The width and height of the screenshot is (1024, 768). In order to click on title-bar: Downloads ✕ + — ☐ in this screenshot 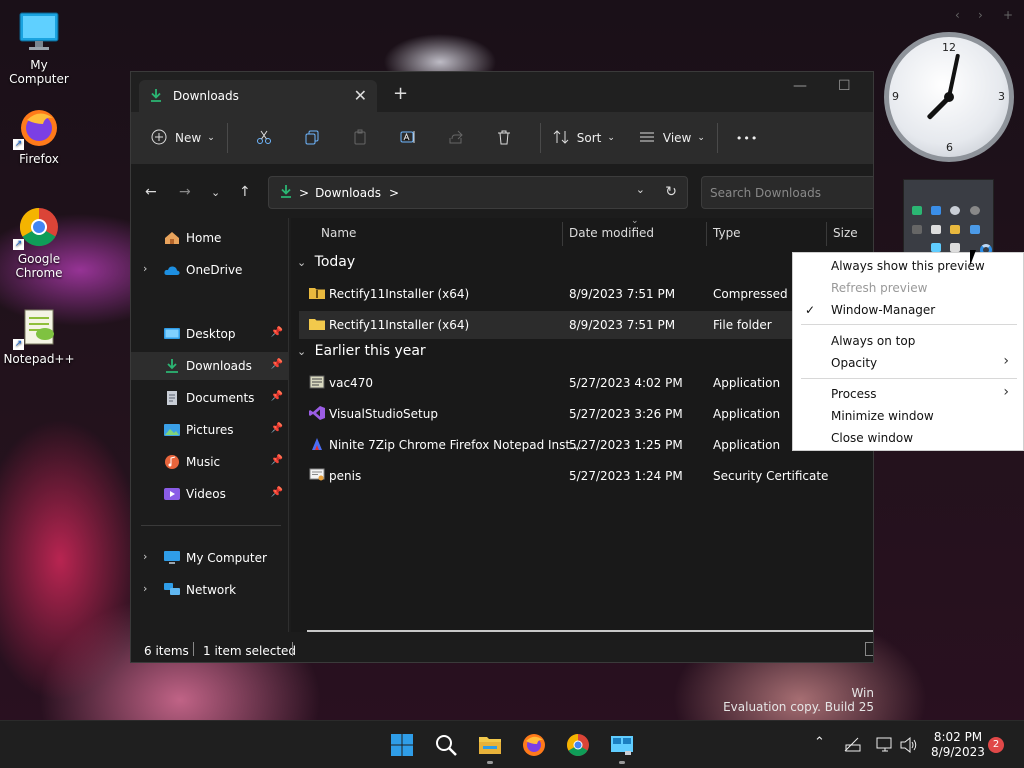, I will do `click(502, 92)`.